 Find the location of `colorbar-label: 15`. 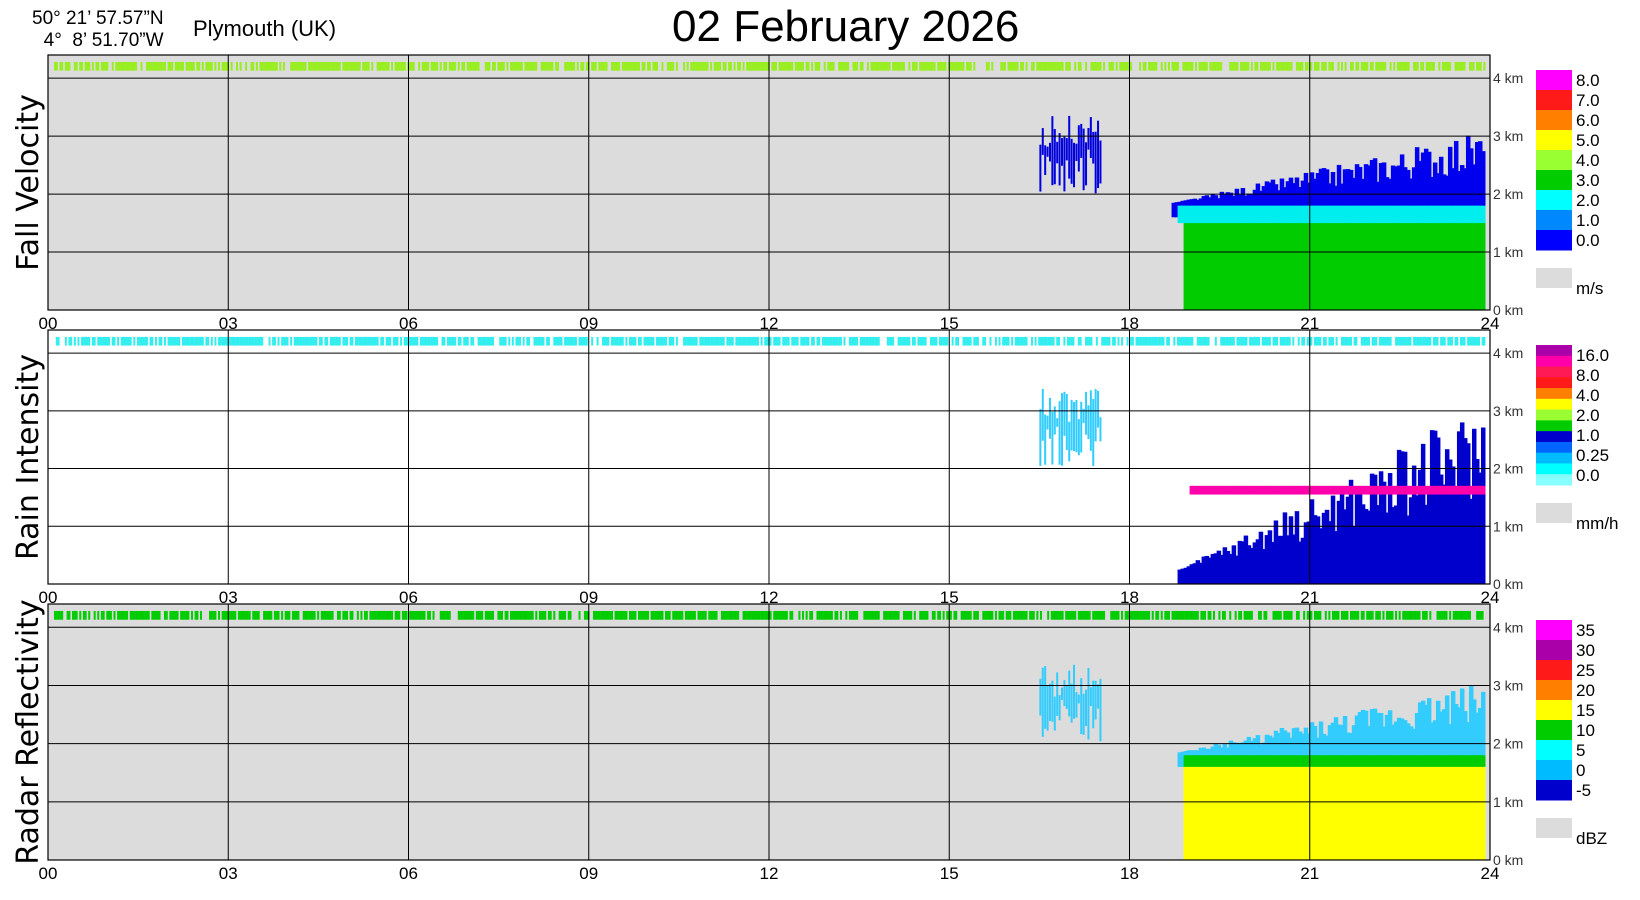

colorbar-label: 15 is located at coordinates (1585, 710).